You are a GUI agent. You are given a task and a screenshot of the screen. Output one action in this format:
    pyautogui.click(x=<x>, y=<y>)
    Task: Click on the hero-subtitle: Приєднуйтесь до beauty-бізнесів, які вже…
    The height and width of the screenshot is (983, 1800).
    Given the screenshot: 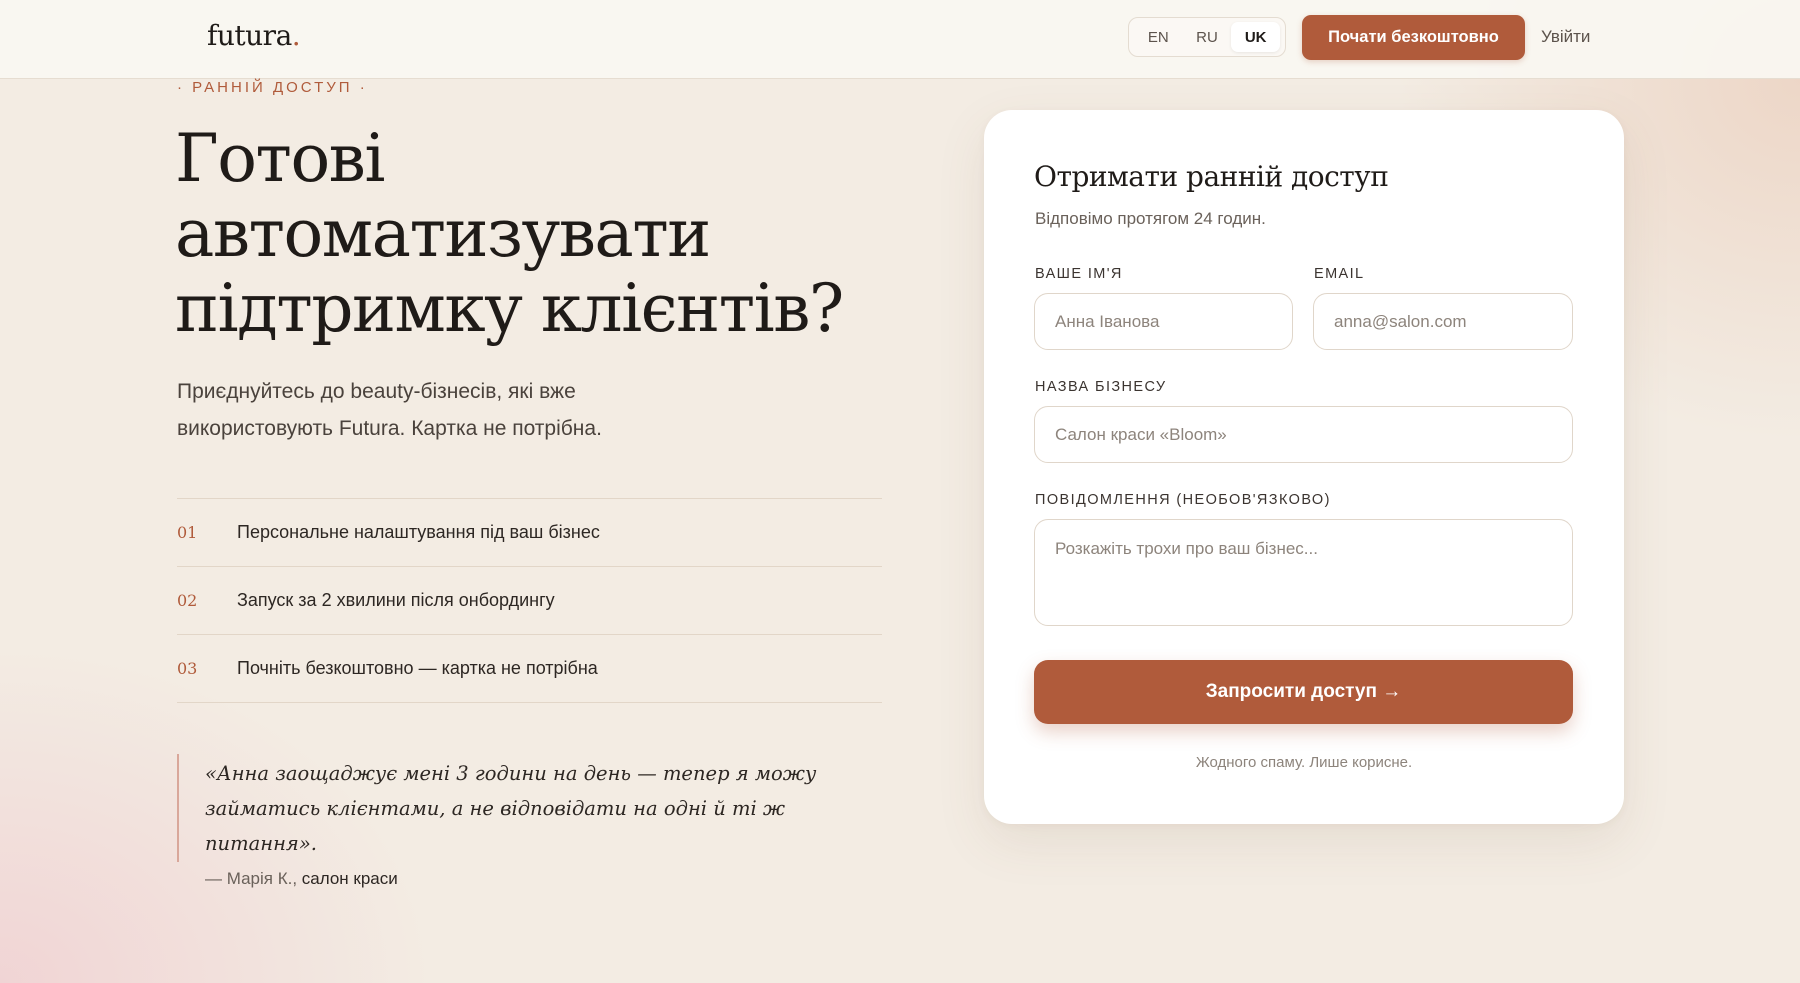 What is the action you would take?
    pyautogui.click(x=389, y=410)
    